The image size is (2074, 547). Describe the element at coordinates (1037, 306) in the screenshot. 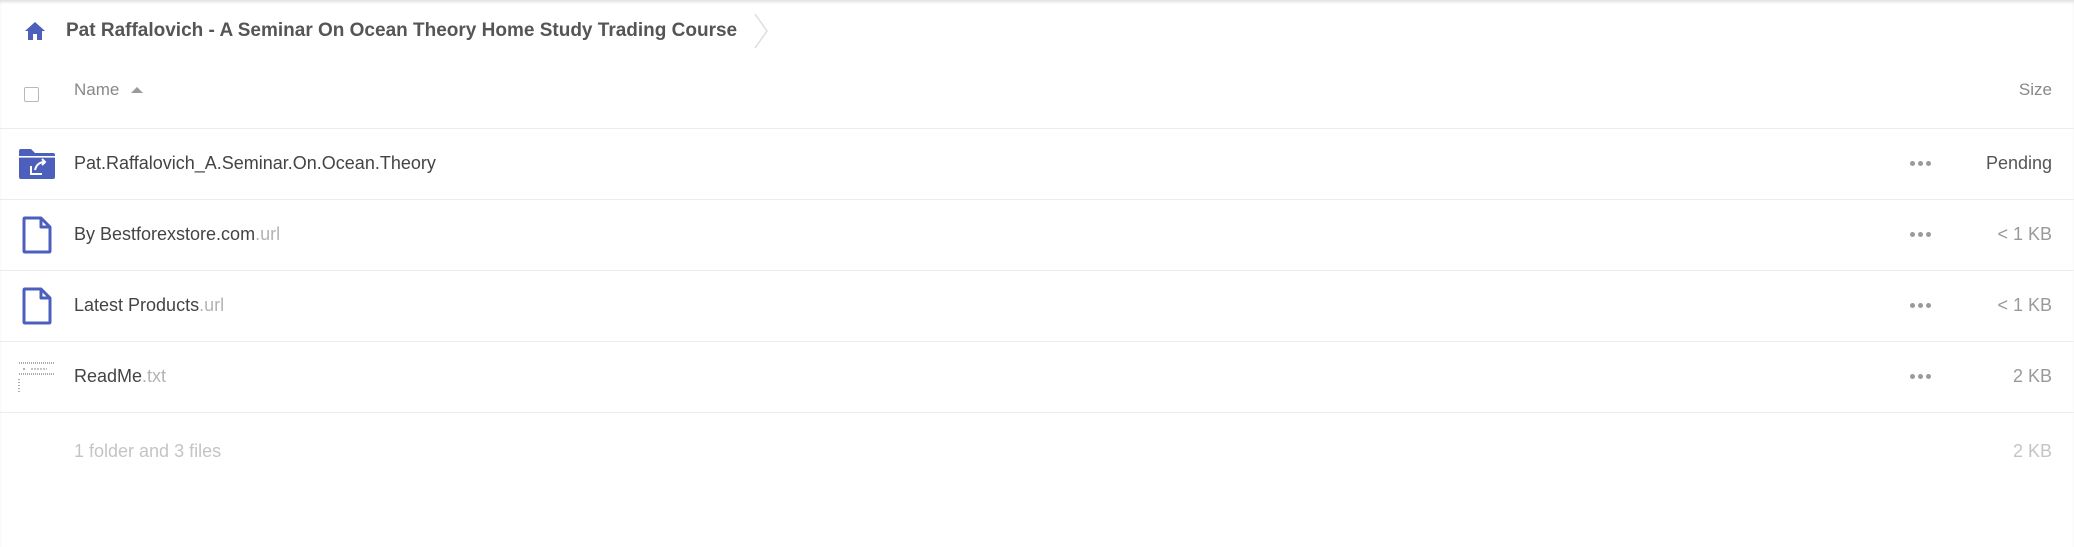

I see `table-row: Latest Products.url < 1 KB` at that location.